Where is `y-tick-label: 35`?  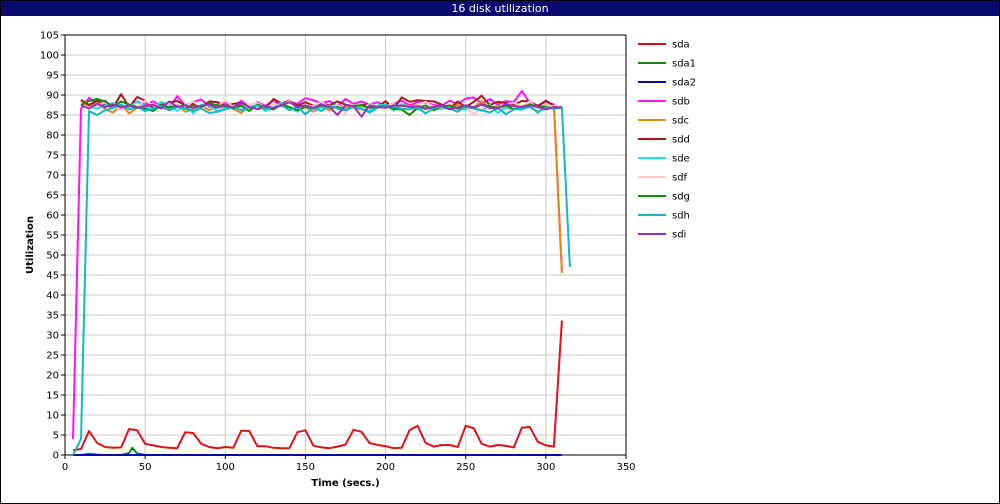
y-tick-label: 35 is located at coordinates (52, 316).